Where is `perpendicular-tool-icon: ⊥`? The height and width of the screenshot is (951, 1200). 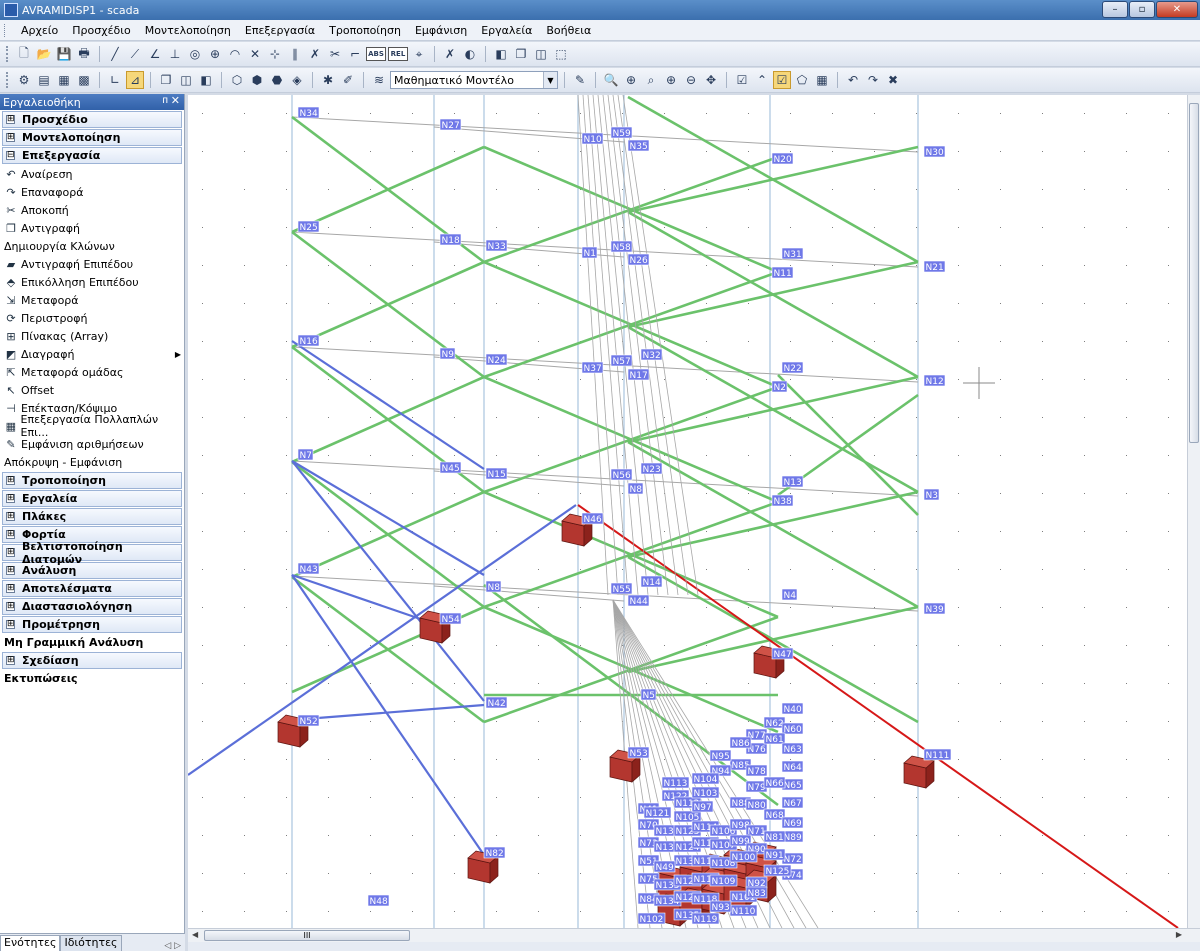
perpendicular-tool-icon: ⊥ is located at coordinates (175, 54).